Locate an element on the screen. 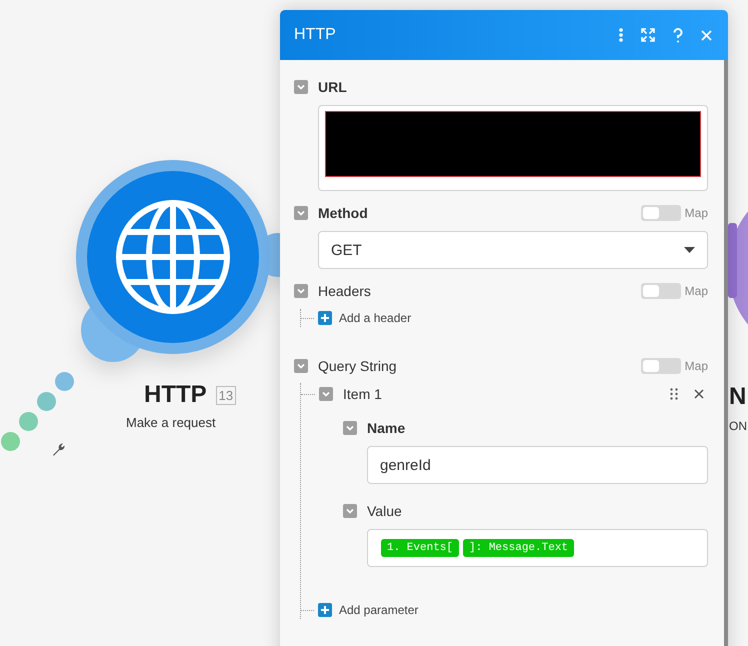 The width and height of the screenshot is (748, 646). add-button: Add a header is located at coordinates (365, 318).